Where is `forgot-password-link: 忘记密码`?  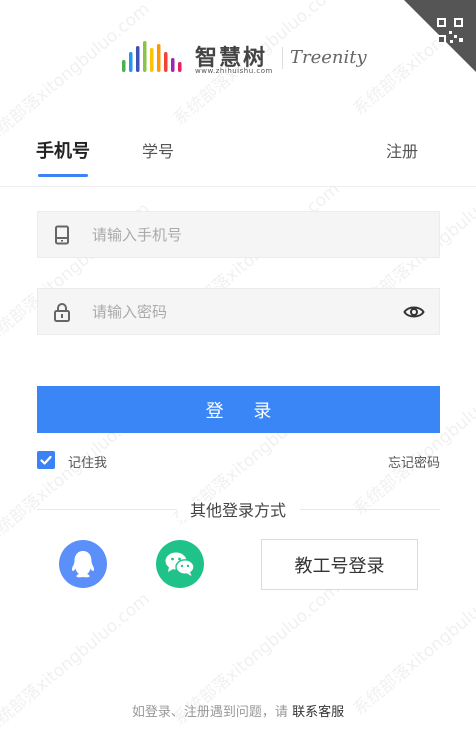
forgot-password-link: 忘记密码 is located at coordinates (414, 461).